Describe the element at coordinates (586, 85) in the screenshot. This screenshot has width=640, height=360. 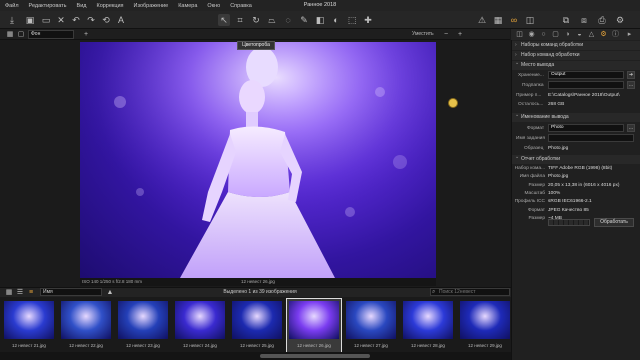
I see `subfolder-field` at that location.